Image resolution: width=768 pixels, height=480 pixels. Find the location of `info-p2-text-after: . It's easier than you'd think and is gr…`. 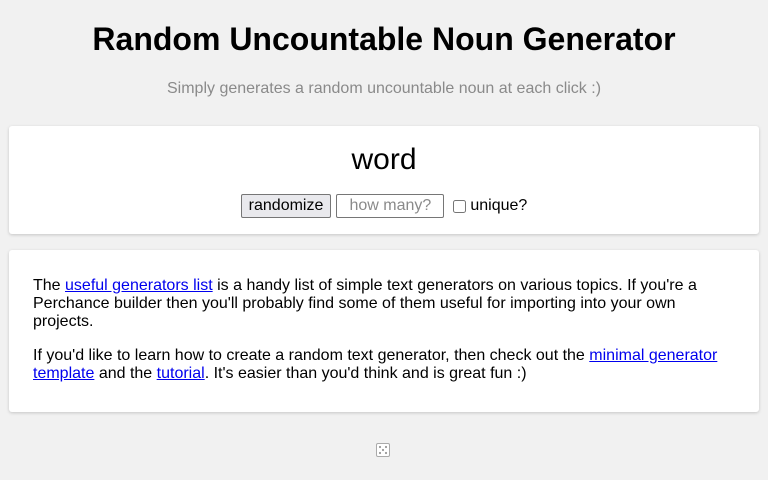

info-p2-text-after: . It's easier than you'd think and is gr… is located at coordinates (365, 373).